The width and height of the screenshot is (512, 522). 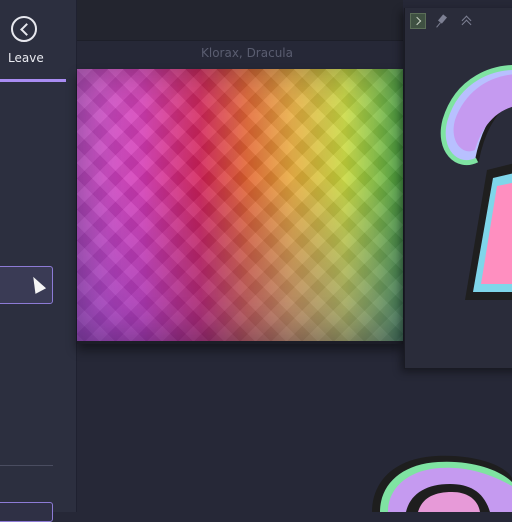 What do you see at coordinates (26, 285) in the screenshot?
I see `sidebar-item-selected` at bounding box center [26, 285].